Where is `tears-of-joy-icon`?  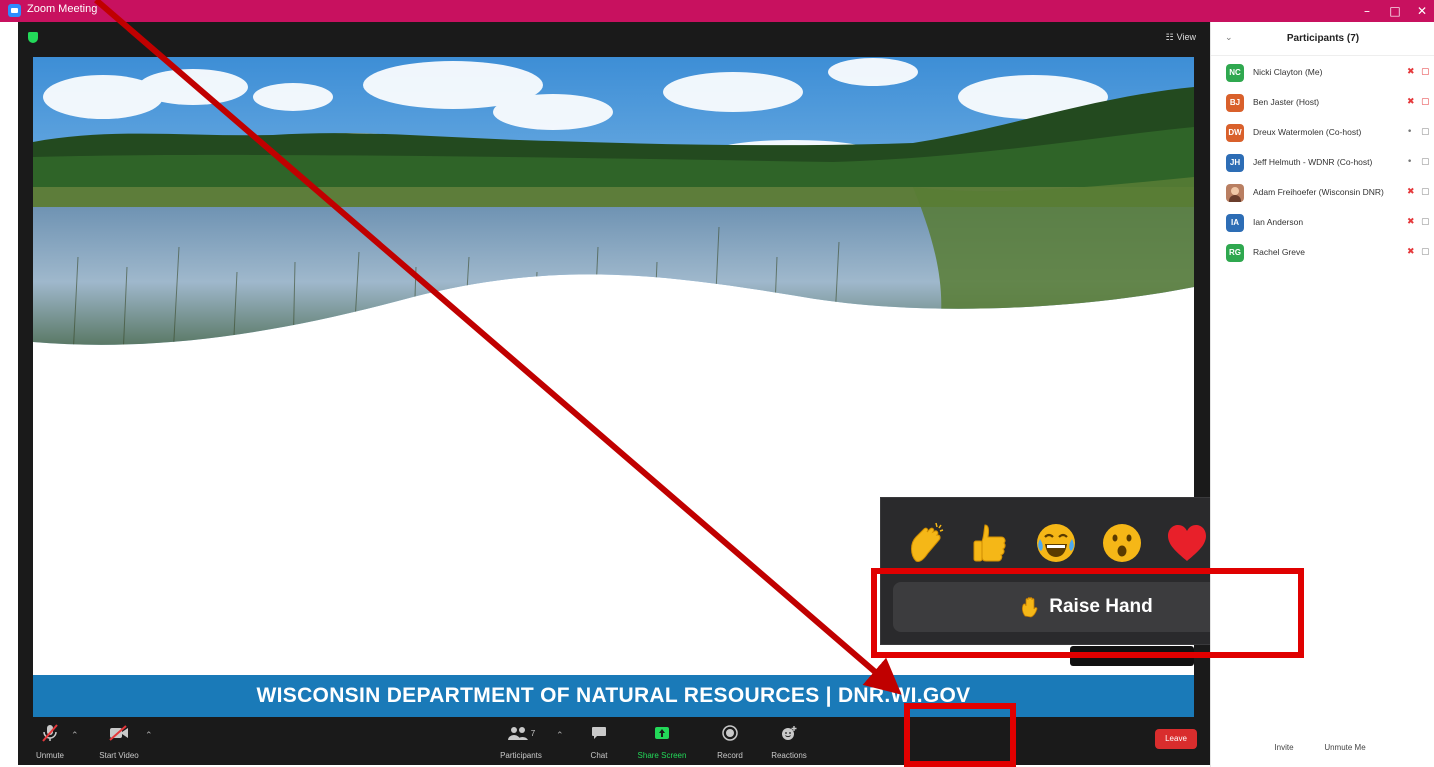 tears-of-joy-icon is located at coordinates (1056, 543).